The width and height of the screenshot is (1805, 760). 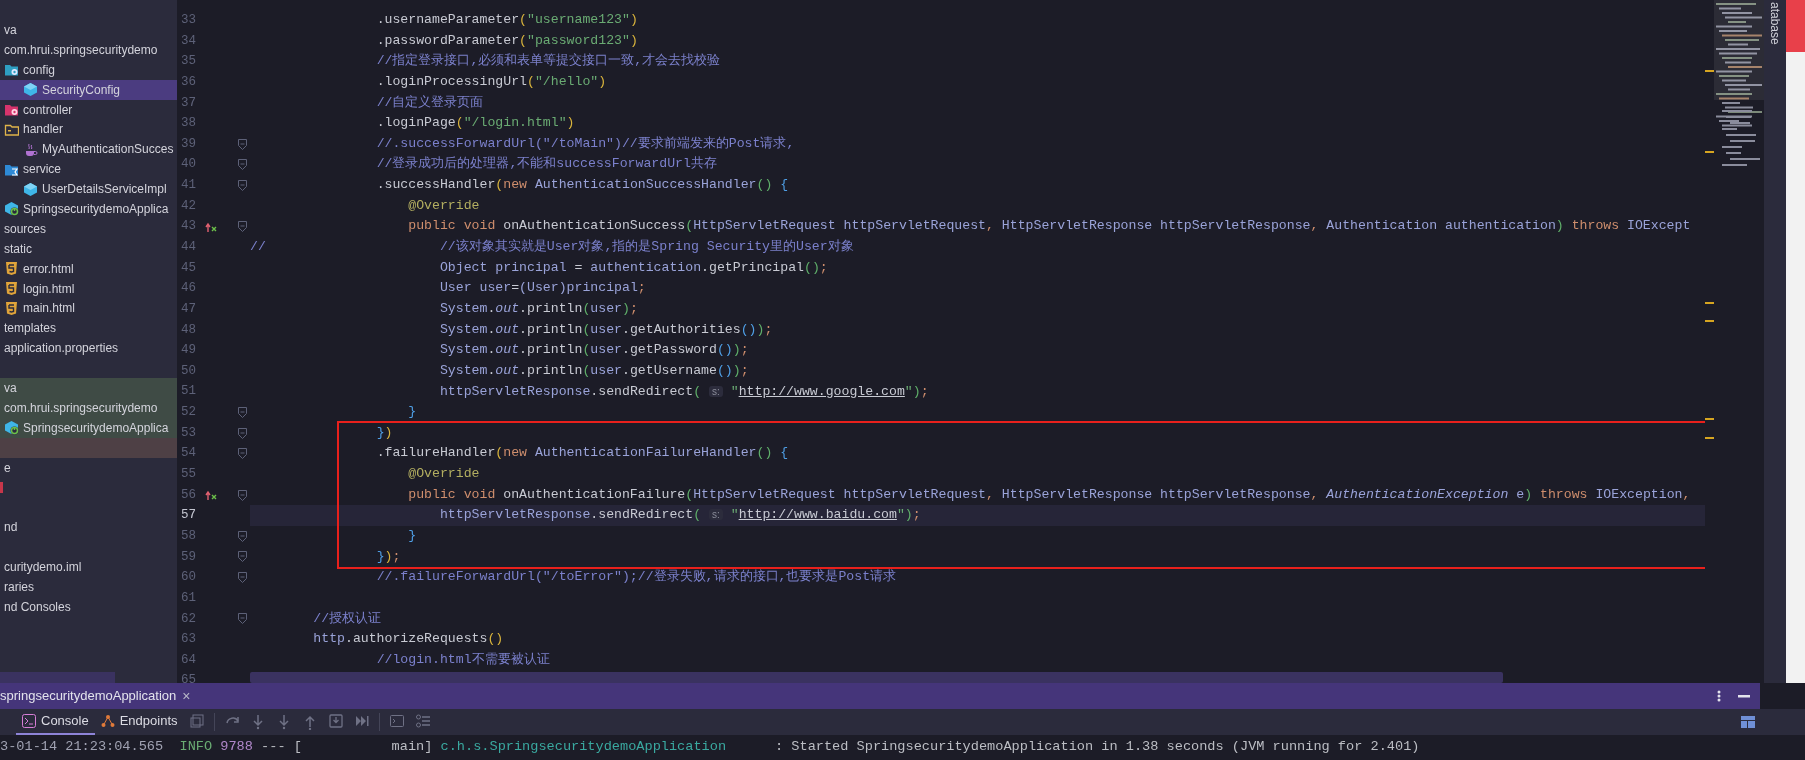 What do you see at coordinates (817, 515) in the screenshot?
I see `url-link: http://www.baidu.com` at bounding box center [817, 515].